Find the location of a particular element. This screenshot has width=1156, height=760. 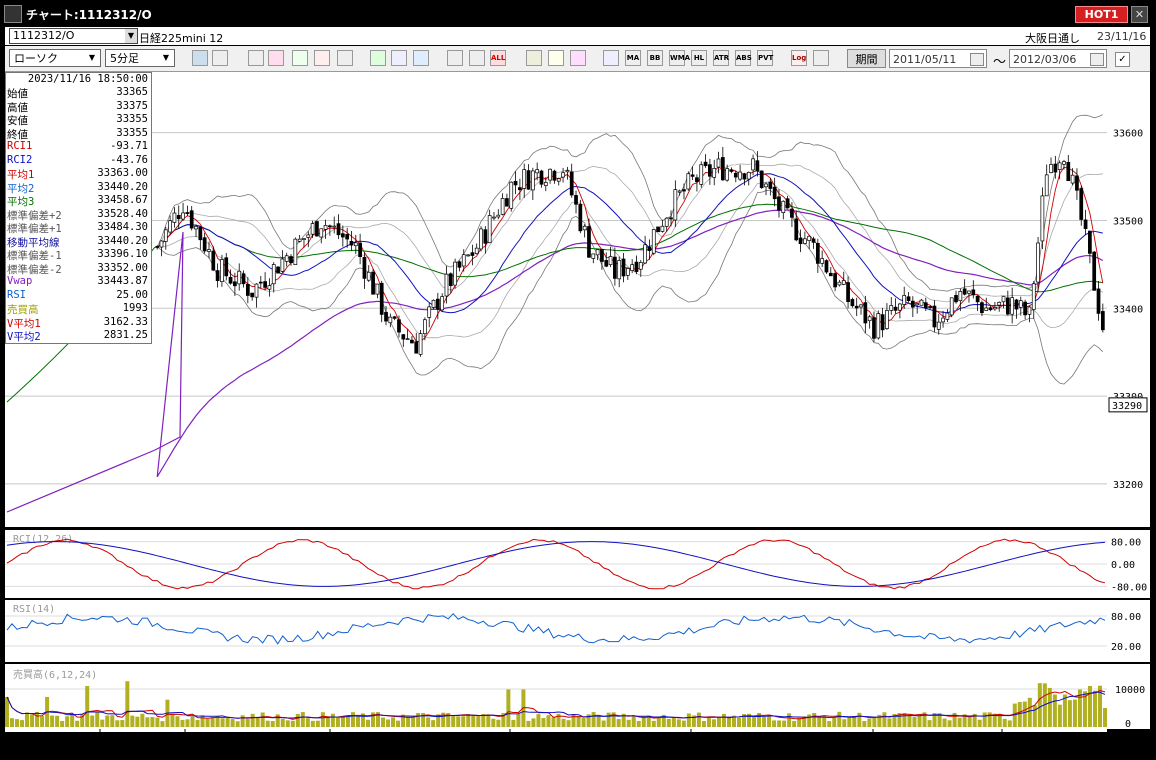

rci-tick-label: 80.00 is located at coordinates (1126, 543).